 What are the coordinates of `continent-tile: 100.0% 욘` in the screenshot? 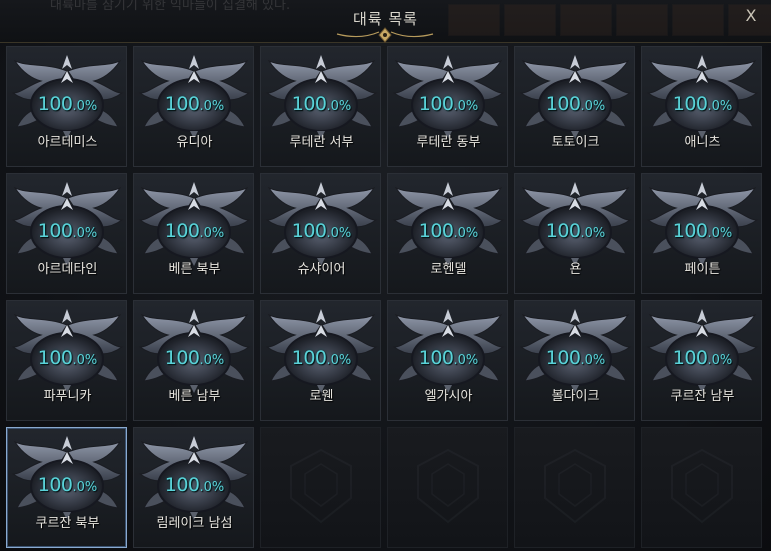 It's located at (574, 233).